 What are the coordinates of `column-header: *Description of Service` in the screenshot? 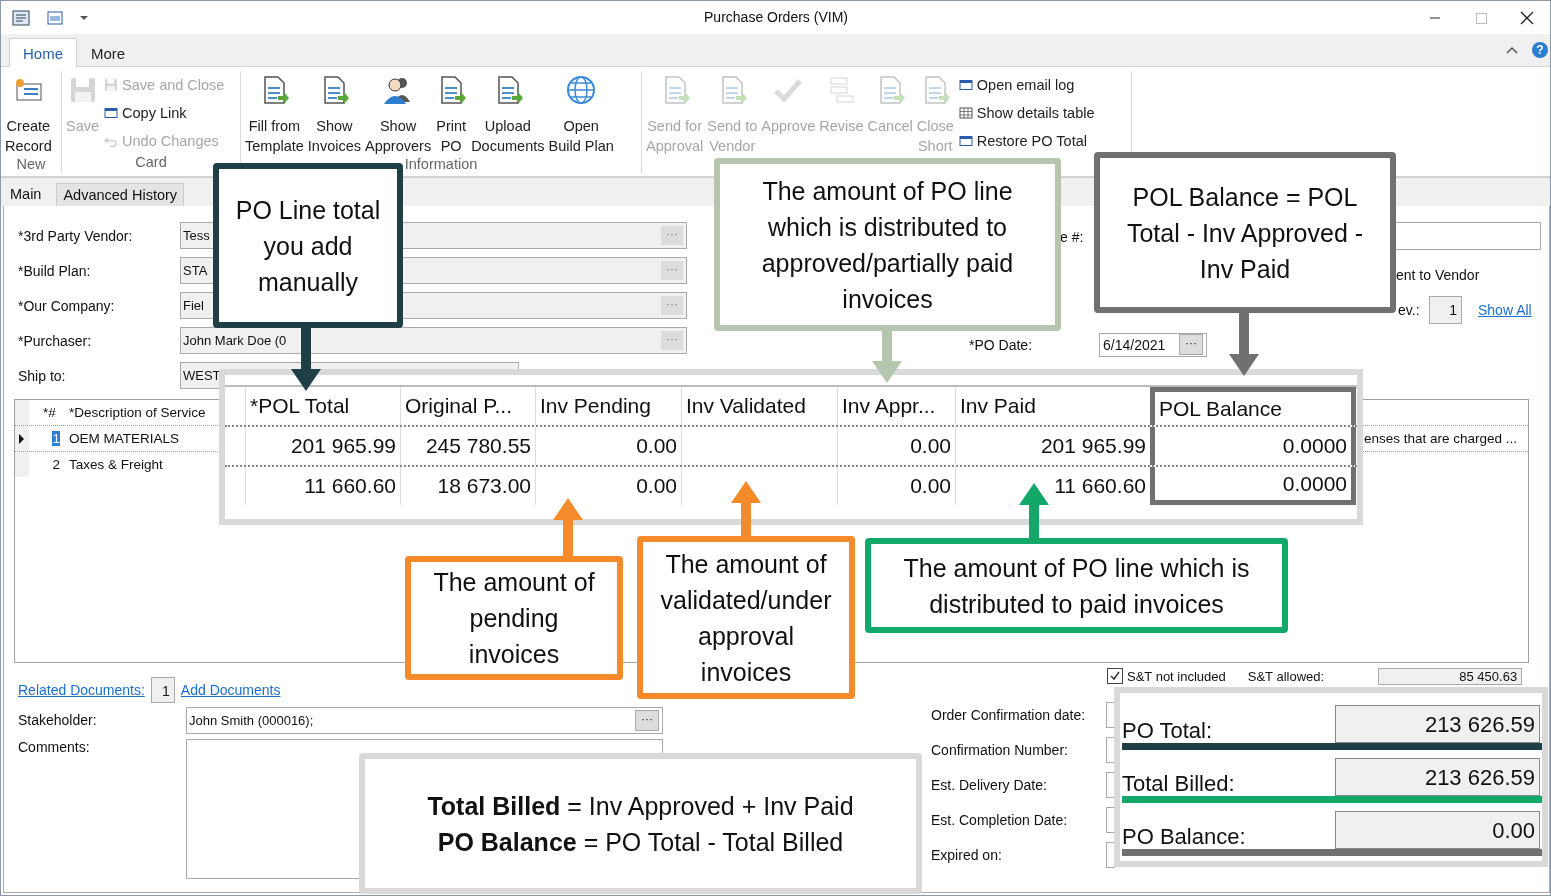 It's located at (137, 412).